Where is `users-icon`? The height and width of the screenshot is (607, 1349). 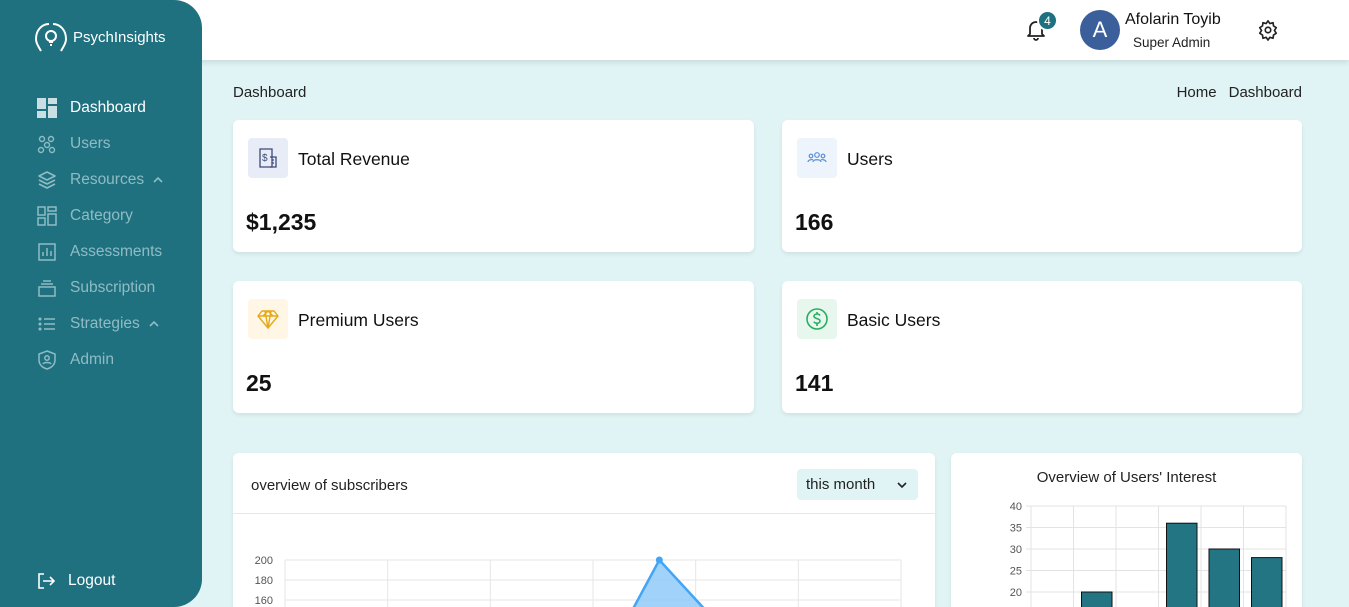
users-icon is located at coordinates (47, 144).